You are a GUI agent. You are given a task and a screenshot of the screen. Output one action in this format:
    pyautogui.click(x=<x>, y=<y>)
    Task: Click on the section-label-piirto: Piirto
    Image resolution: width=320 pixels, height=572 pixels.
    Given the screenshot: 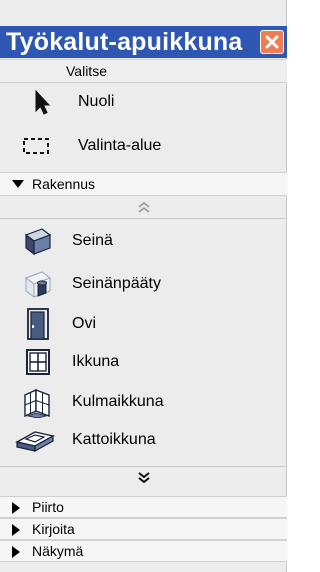 What is the action you would take?
    pyautogui.click(x=48, y=507)
    